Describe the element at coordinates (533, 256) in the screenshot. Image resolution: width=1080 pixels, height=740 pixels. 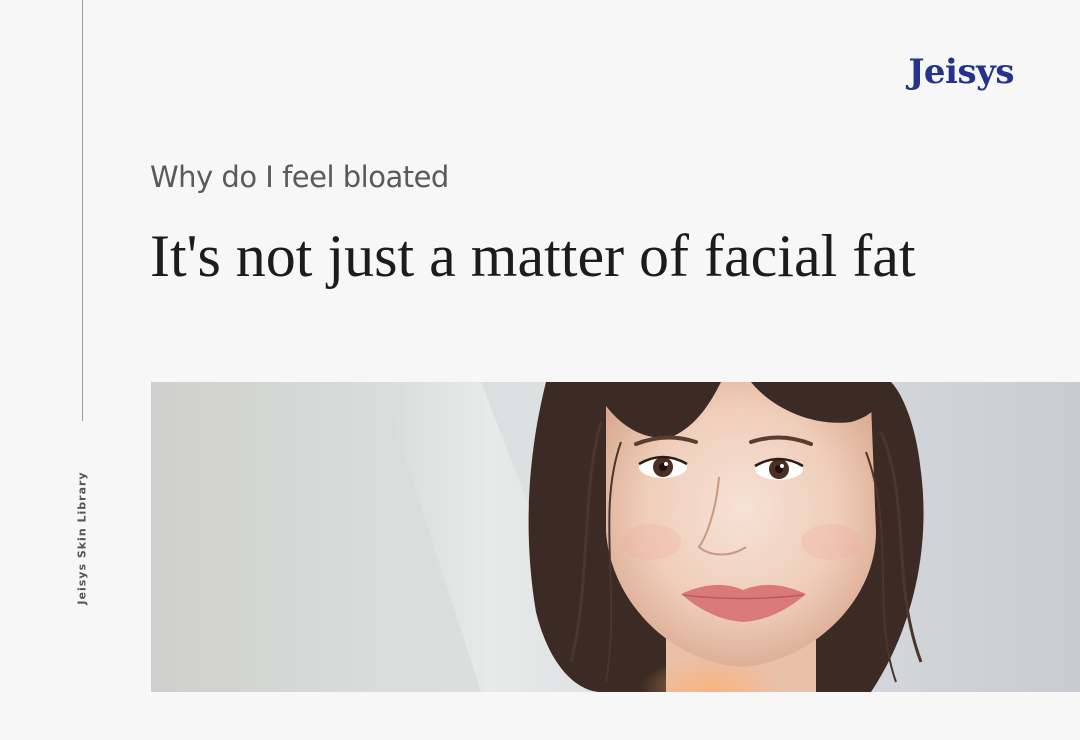
I see `article-headline: It's not just a matter of facial fat` at that location.